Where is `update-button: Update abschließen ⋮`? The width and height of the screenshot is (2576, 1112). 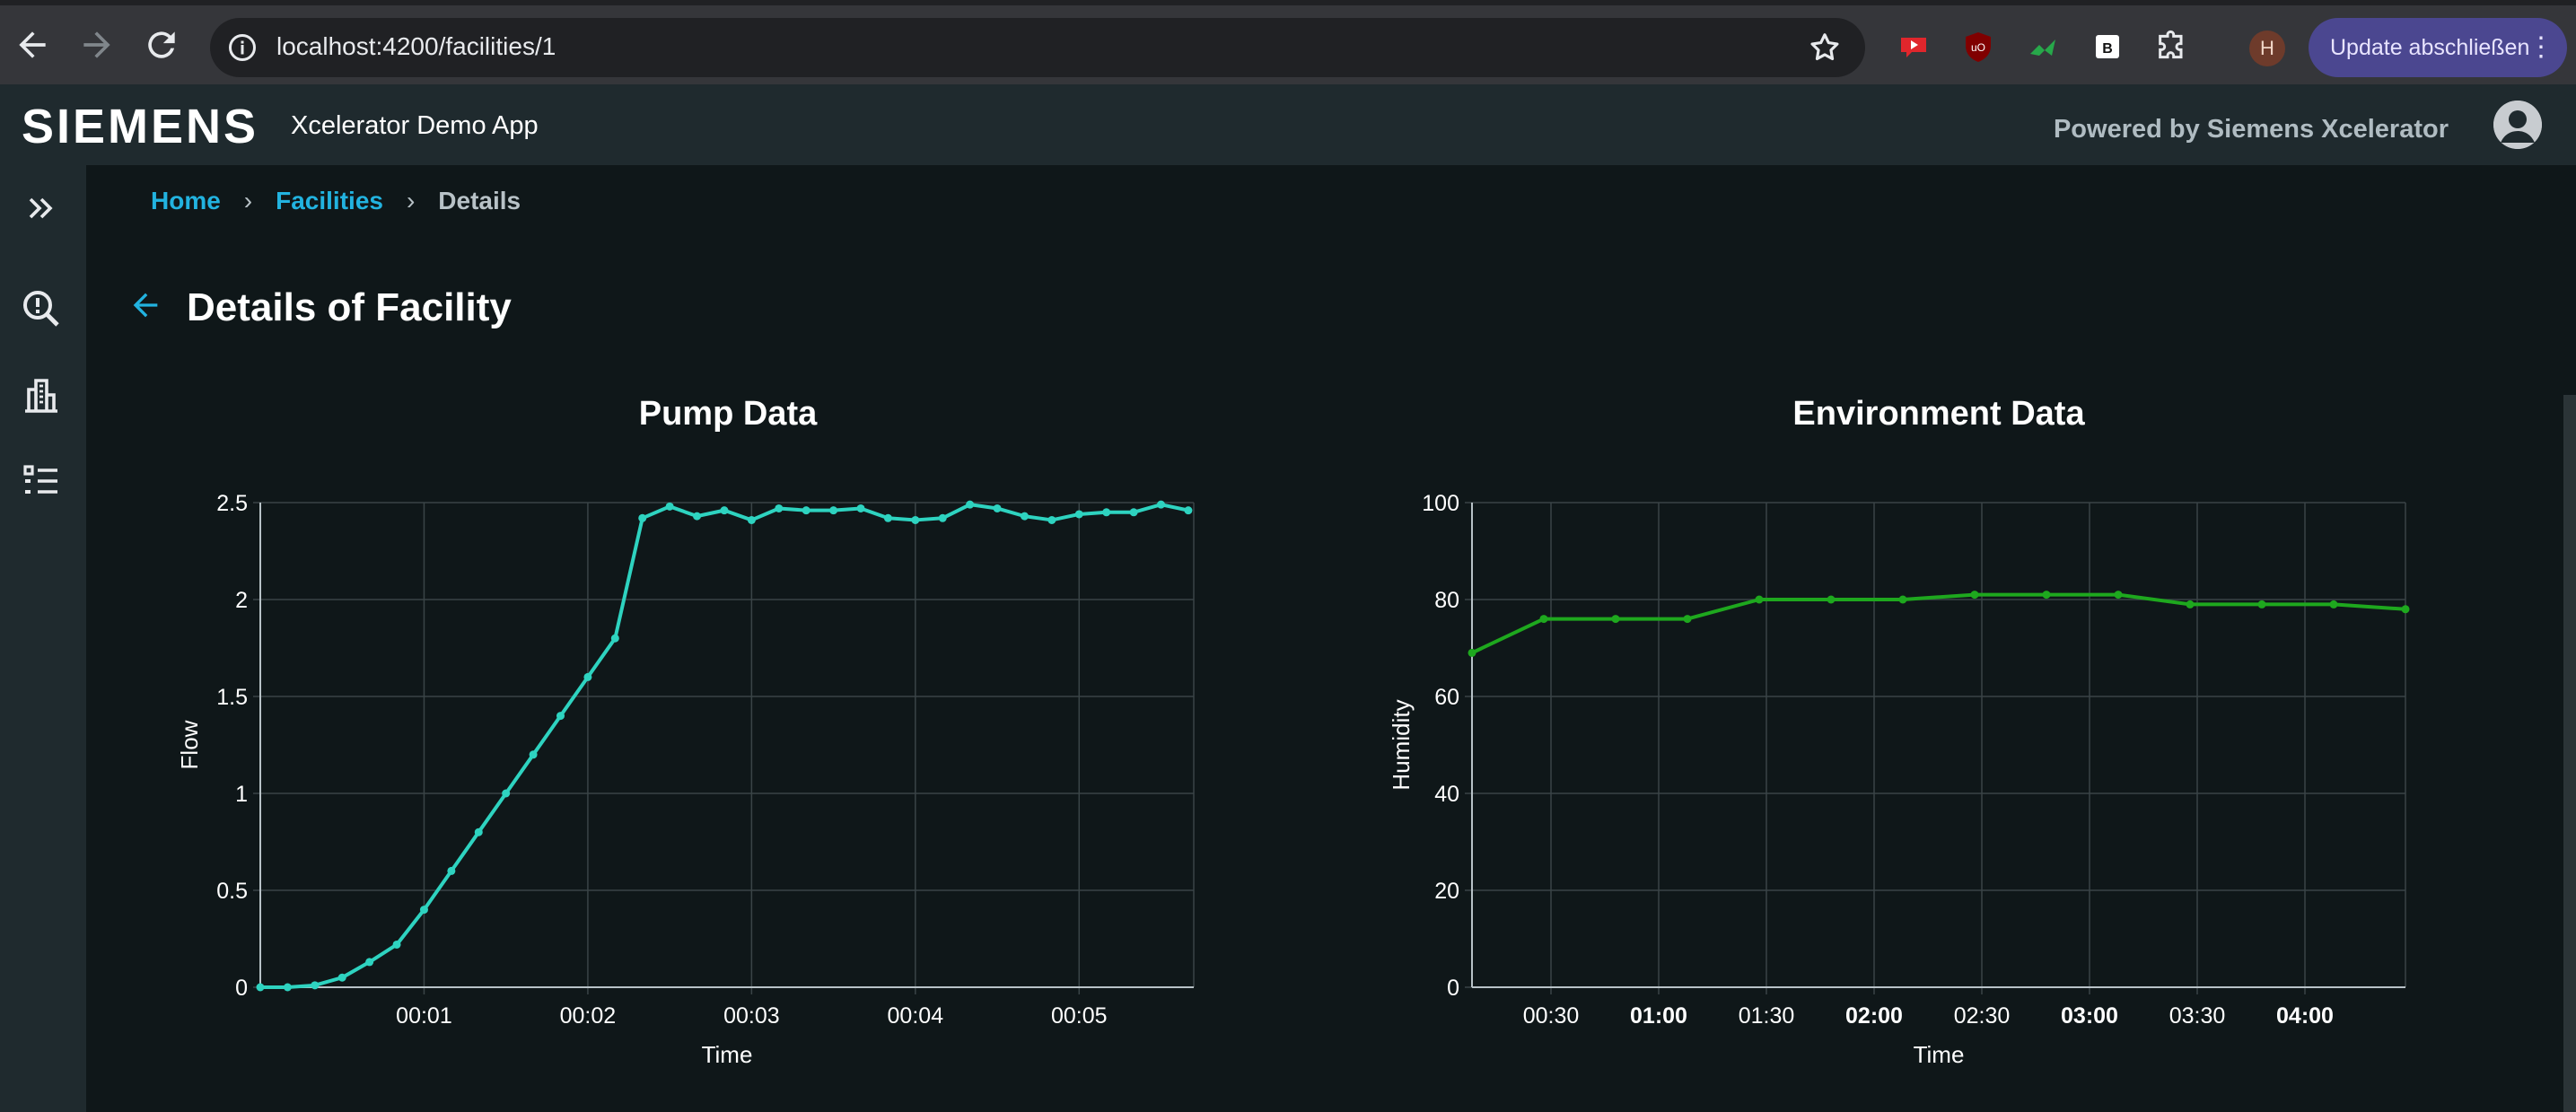
update-button: Update abschließen ⋮ is located at coordinates (2438, 48).